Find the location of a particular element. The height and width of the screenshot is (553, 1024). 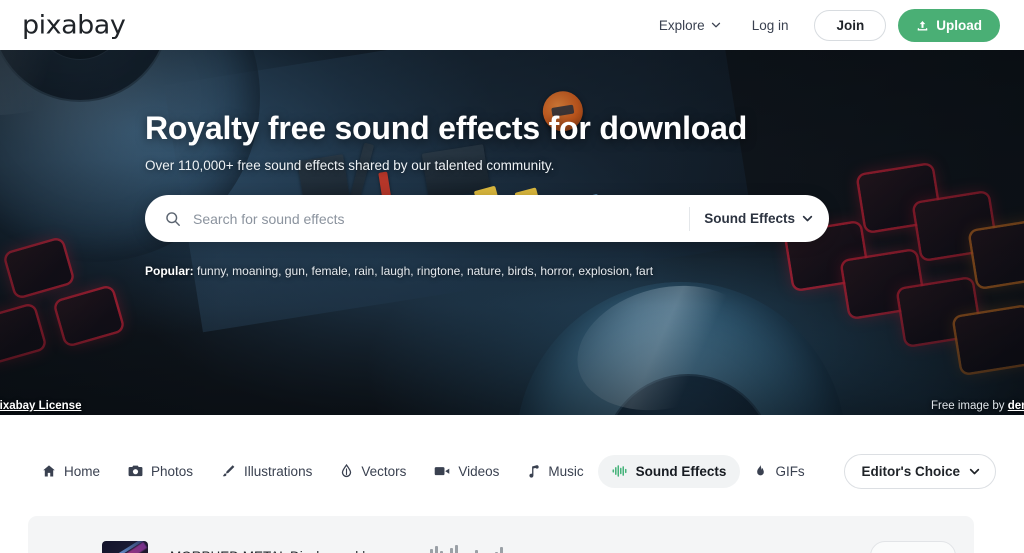

header-nav: Explore Log in Join Upload is located at coordinates (821, 25).